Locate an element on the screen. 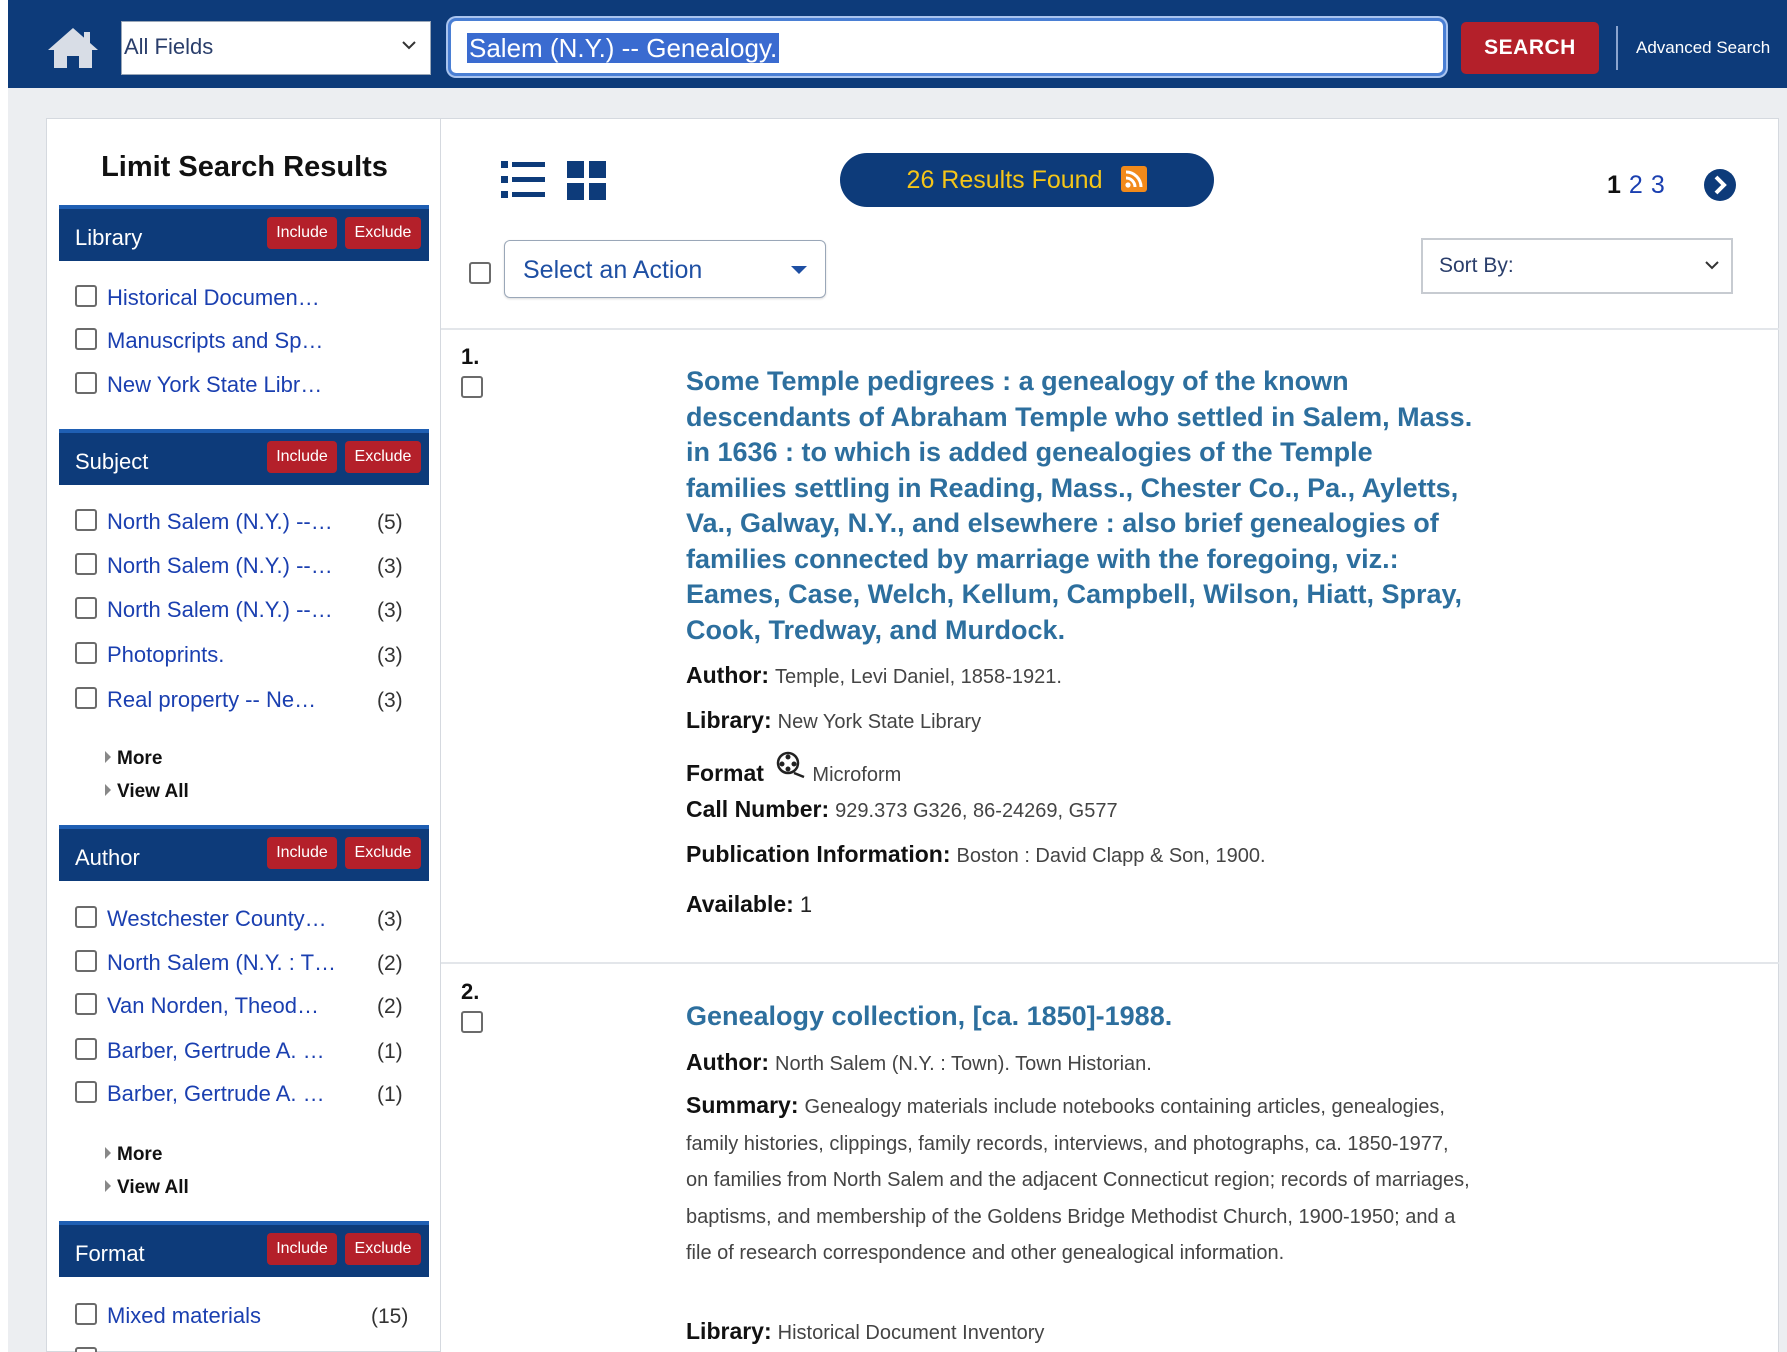 This screenshot has height=1352, width=1787. search-field-value: All Fields is located at coordinates (169, 46).